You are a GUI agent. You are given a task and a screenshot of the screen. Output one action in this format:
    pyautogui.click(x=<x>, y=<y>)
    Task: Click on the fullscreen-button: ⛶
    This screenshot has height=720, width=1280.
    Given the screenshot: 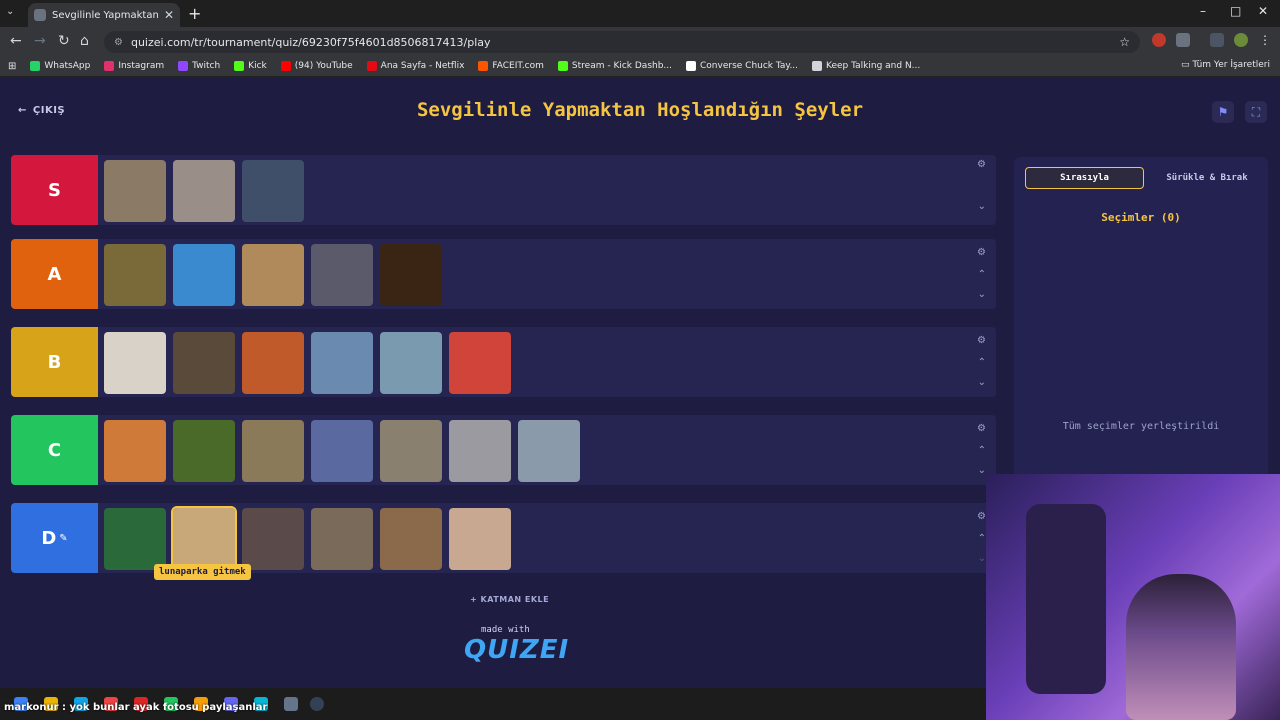 What is the action you would take?
    pyautogui.click(x=1256, y=112)
    